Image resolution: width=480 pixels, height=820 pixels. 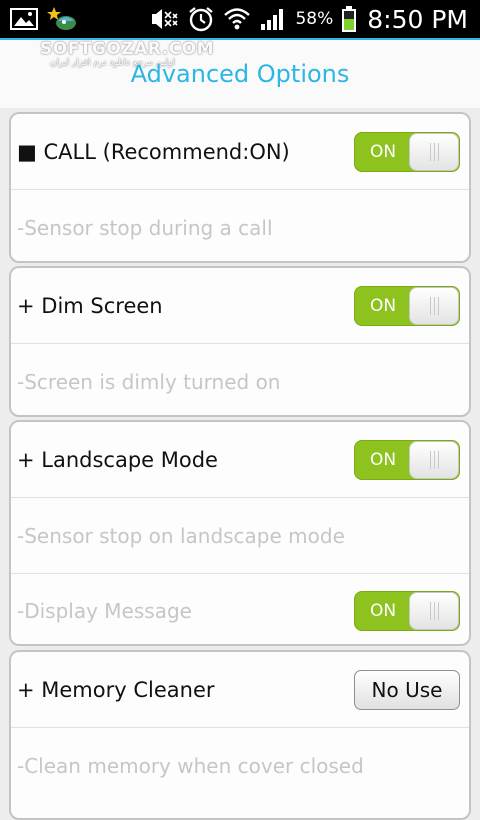 What do you see at coordinates (117, 459) in the screenshot?
I see `landscape-label: + Landscape Mode` at bounding box center [117, 459].